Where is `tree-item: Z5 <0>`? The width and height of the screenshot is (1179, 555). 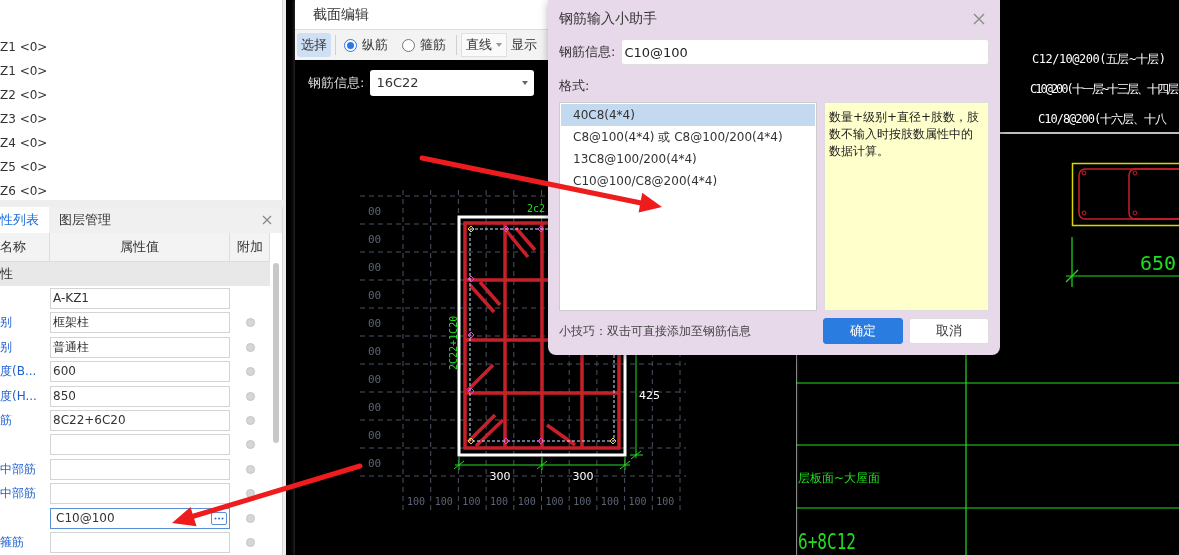 tree-item: Z5 <0> is located at coordinates (141, 167).